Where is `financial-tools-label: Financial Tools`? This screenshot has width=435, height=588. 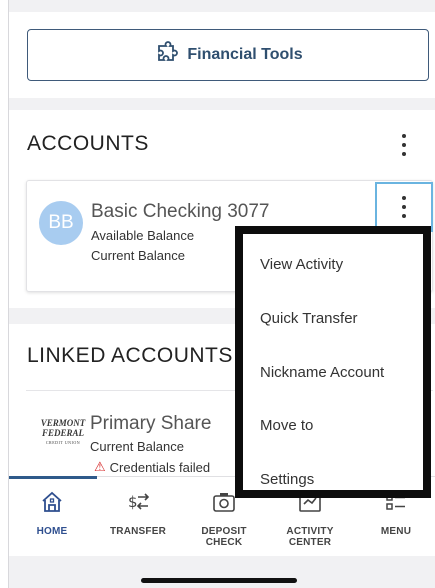
financial-tools-label: Financial Tools is located at coordinates (245, 54).